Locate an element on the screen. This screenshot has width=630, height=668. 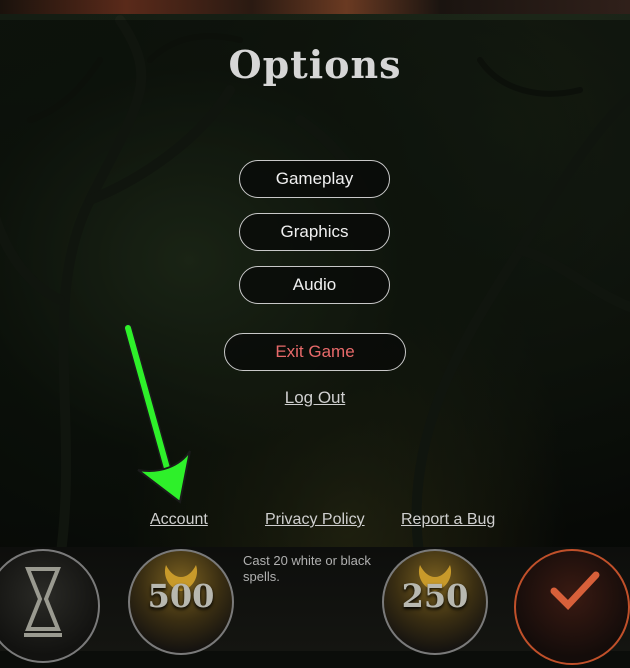
hourglass-badge is located at coordinates (50, 606).